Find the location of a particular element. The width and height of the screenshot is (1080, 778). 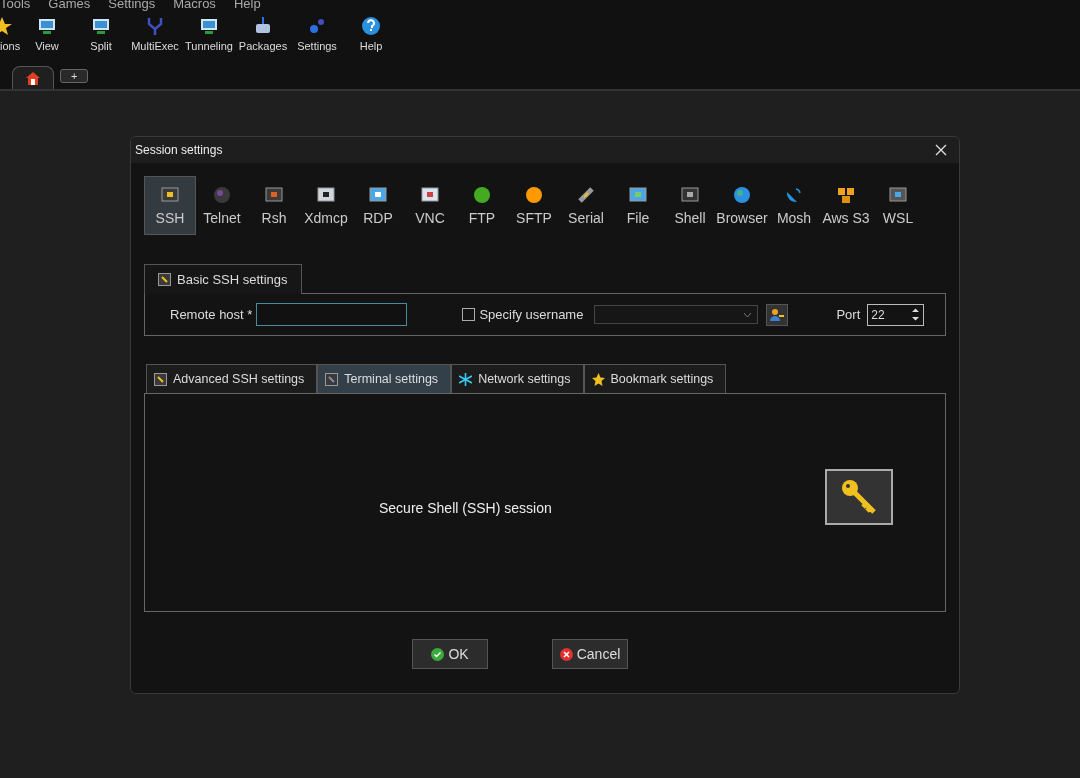

cancel-button: Cancel is located at coordinates (590, 654).